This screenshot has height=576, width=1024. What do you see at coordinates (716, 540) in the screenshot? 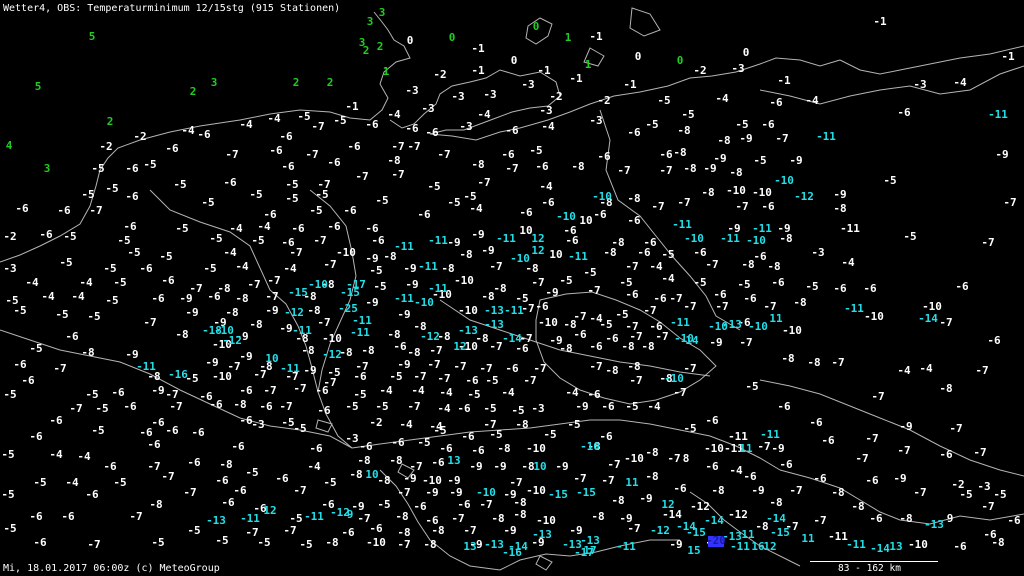
I see `station-temperature: -20` at bounding box center [716, 540].